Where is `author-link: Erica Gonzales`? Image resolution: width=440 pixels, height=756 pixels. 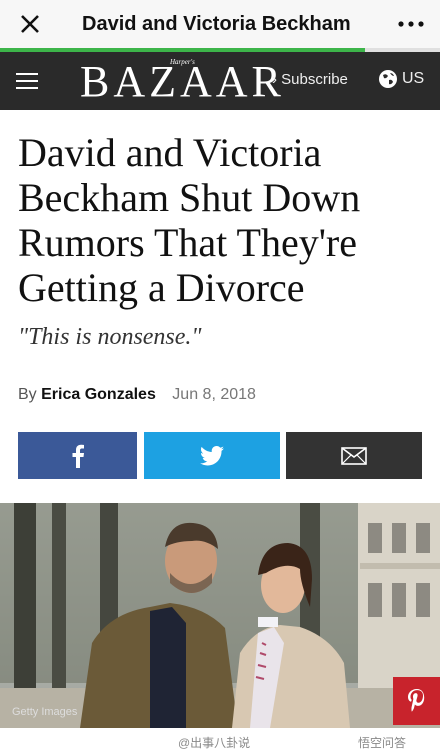 author-link: Erica Gonzales is located at coordinates (98, 394).